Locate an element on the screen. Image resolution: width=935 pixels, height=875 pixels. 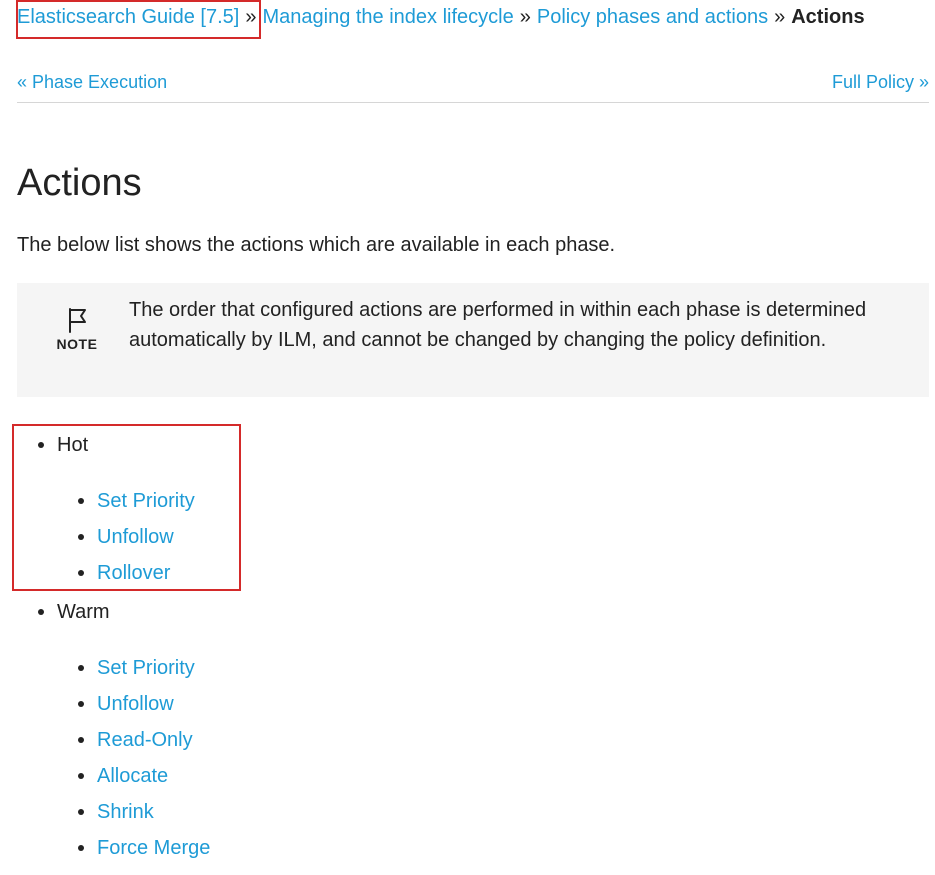
note-label: NOTE is located at coordinates (77, 344).